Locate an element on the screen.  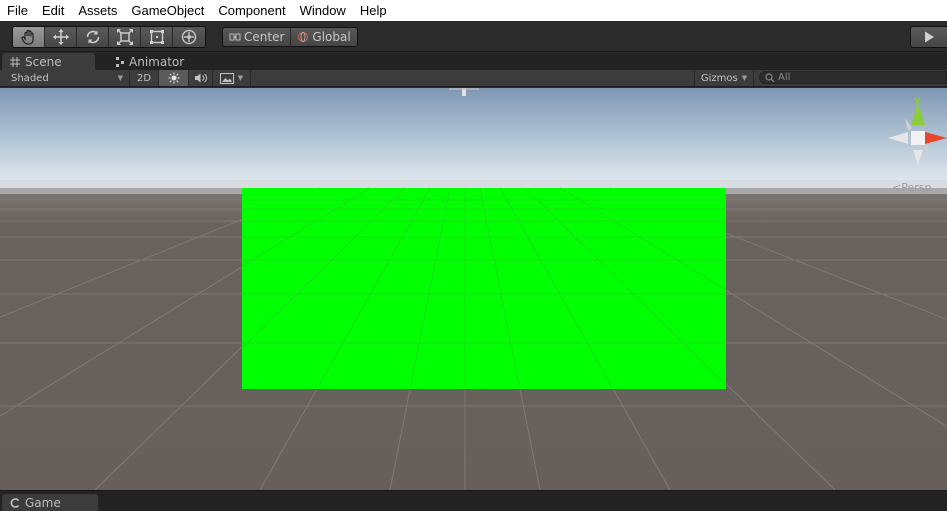
image-icon is located at coordinates (226, 78).